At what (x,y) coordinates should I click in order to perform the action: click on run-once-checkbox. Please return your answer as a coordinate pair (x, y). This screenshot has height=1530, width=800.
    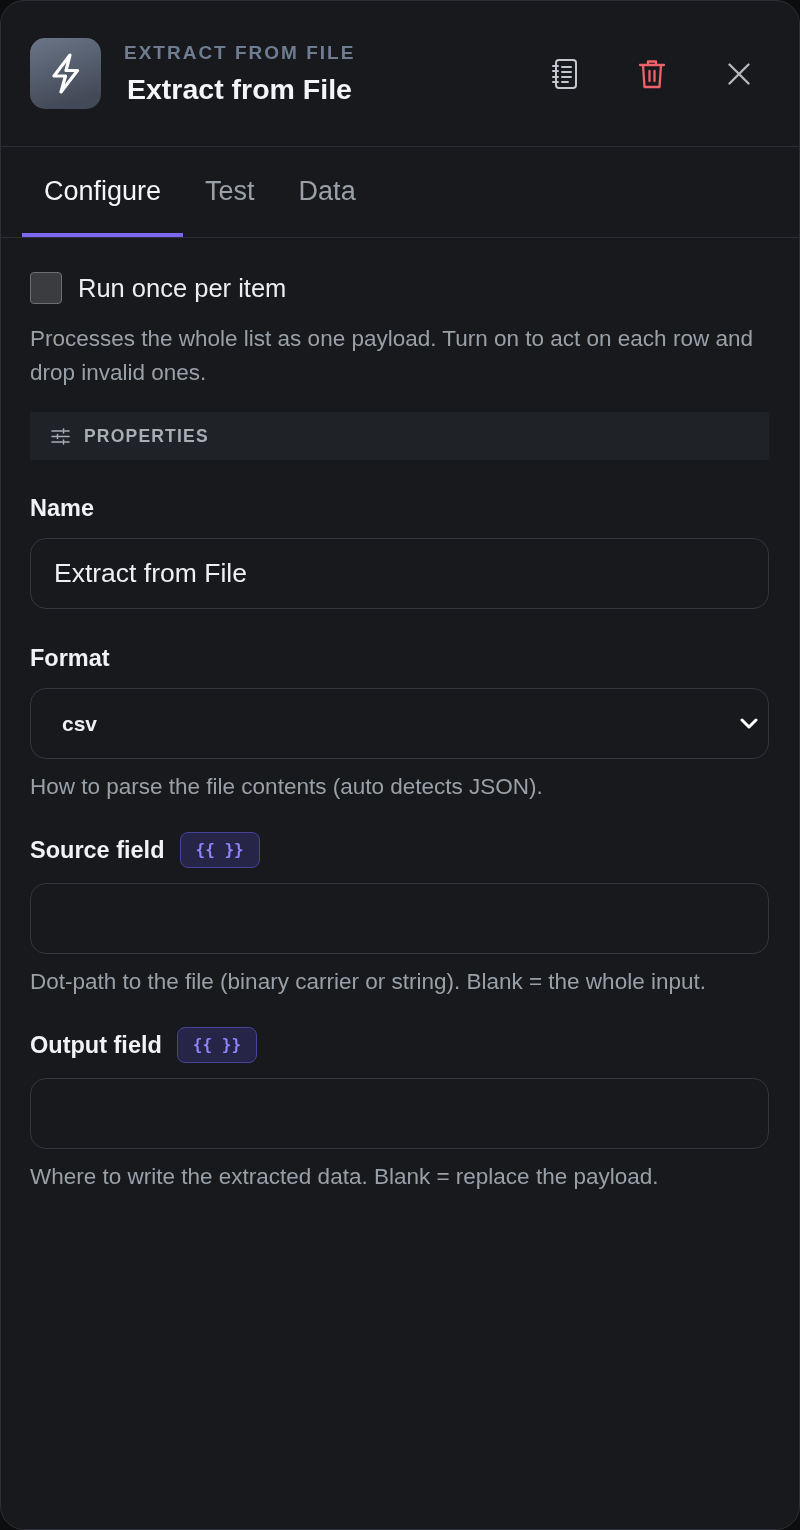
    Looking at the image, I should click on (46, 288).